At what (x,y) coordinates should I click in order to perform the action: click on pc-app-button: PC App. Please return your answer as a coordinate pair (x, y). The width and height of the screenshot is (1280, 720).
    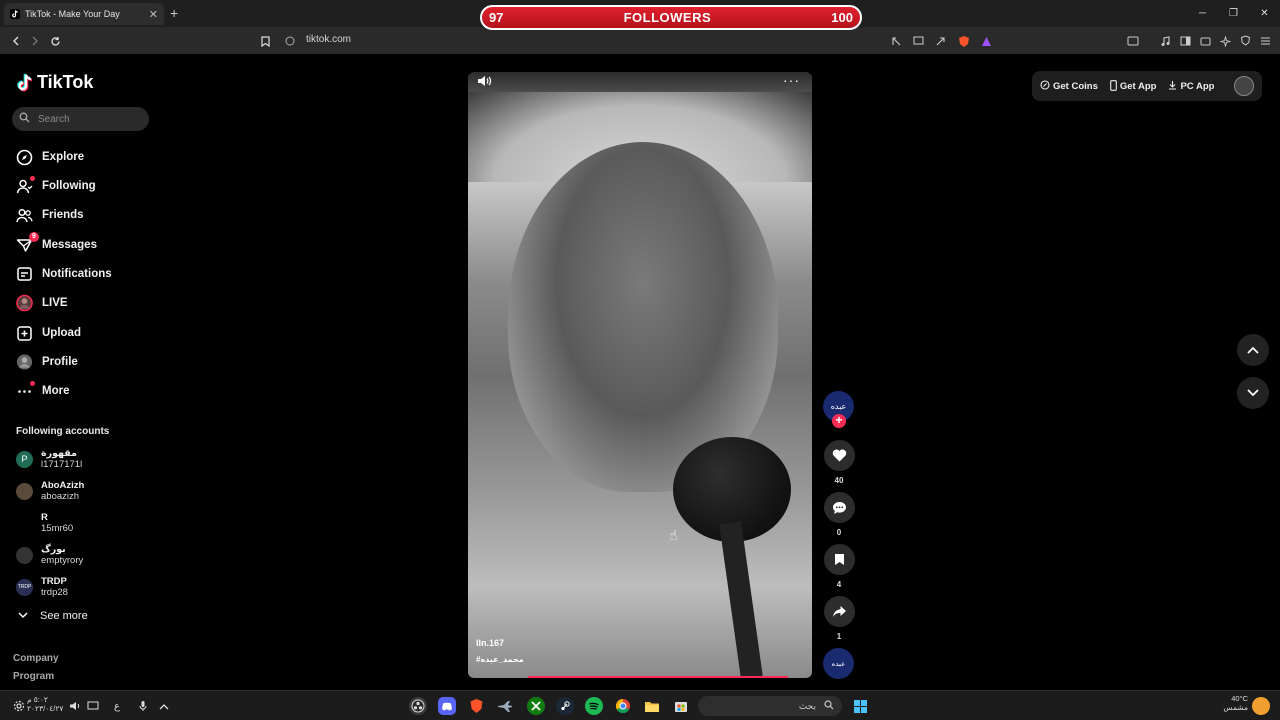
    Looking at the image, I should click on (1191, 86).